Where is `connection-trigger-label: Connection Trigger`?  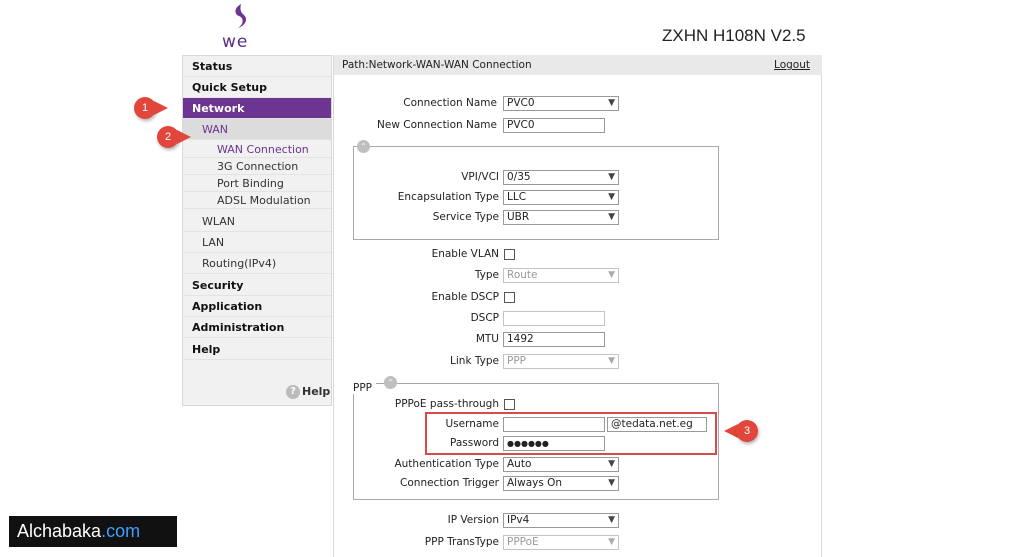 connection-trigger-label: Connection Trigger is located at coordinates (449, 483).